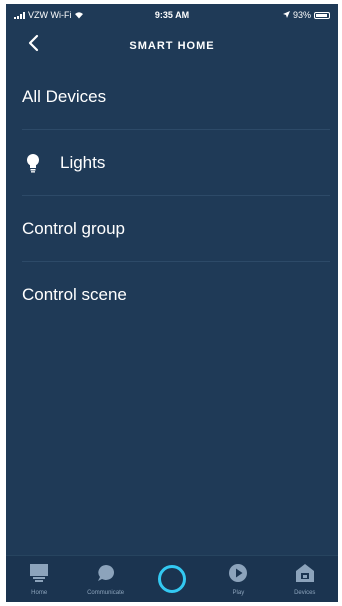 The width and height of the screenshot is (342, 606). Describe the element at coordinates (305, 573) in the screenshot. I see `devices-icon` at that location.